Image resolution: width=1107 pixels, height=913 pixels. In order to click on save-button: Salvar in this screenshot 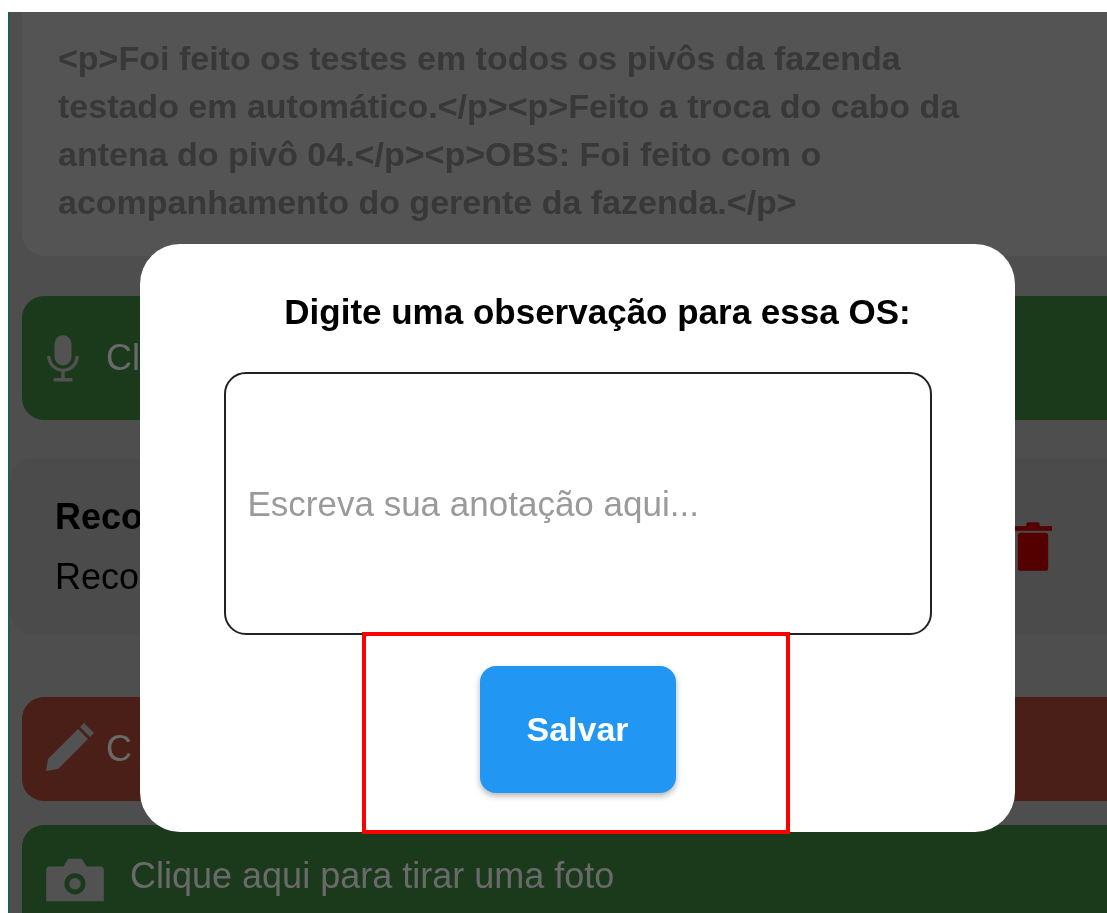, I will do `click(577, 729)`.